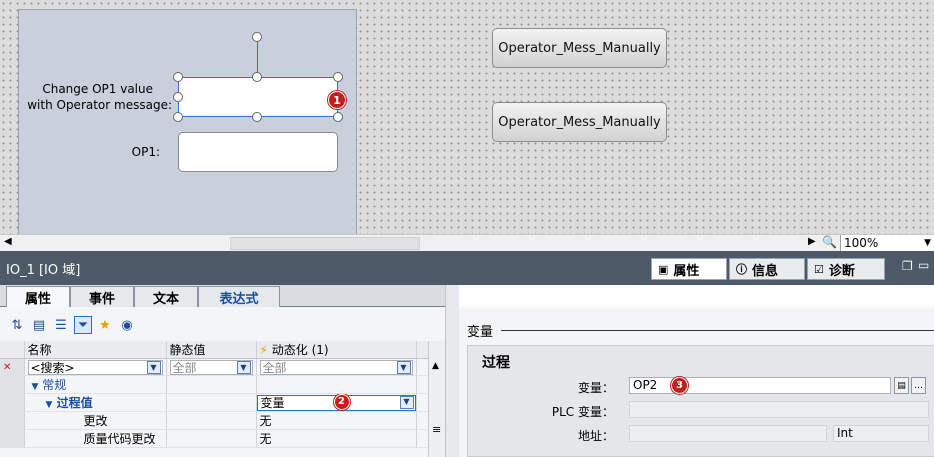  I want to click on variable-label: 变量：, so click(595, 388).